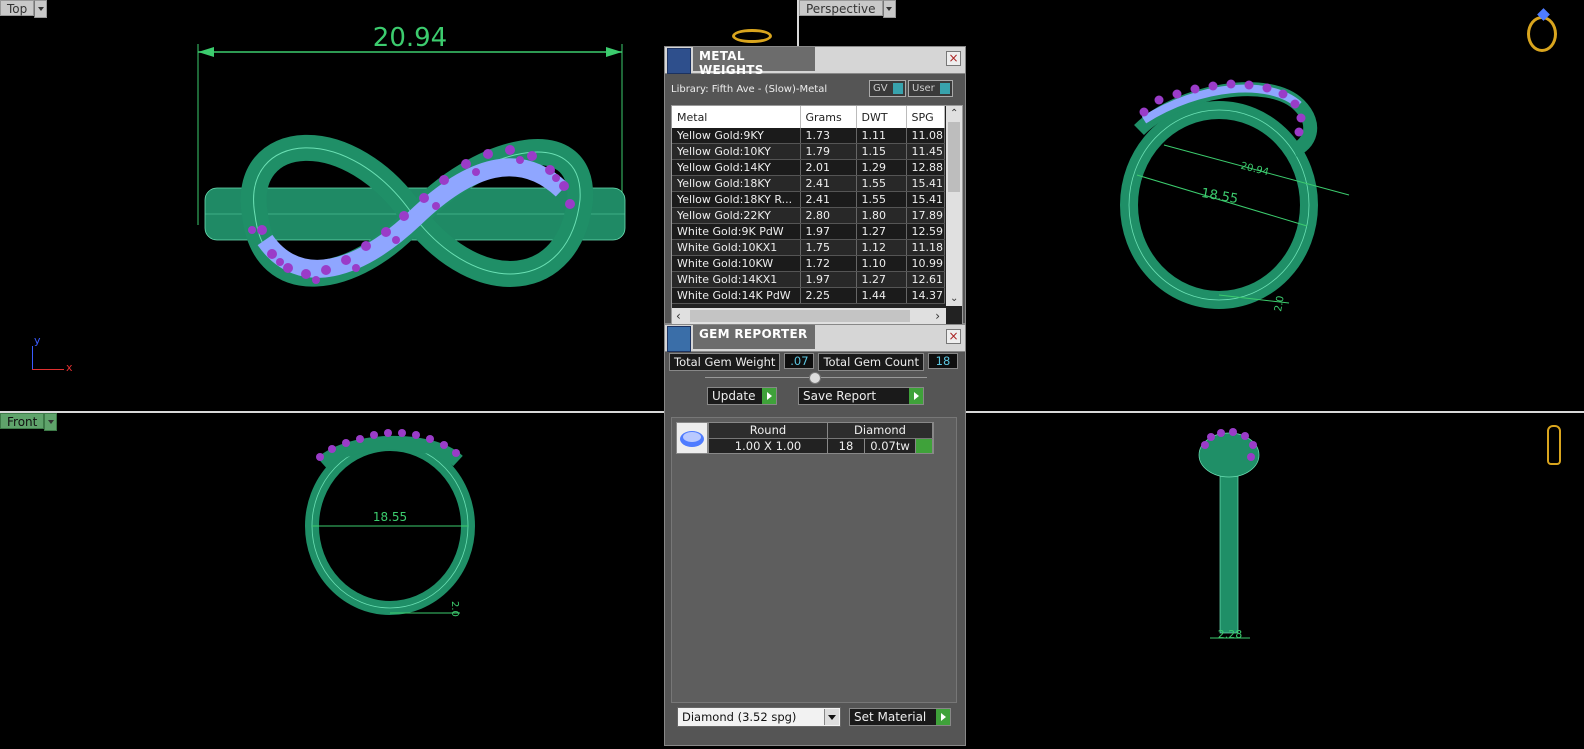 Image resolution: width=1584 pixels, height=749 pixels. Describe the element at coordinates (390, 517) in the screenshot. I see `front-dim-inner: 18.55` at that location.